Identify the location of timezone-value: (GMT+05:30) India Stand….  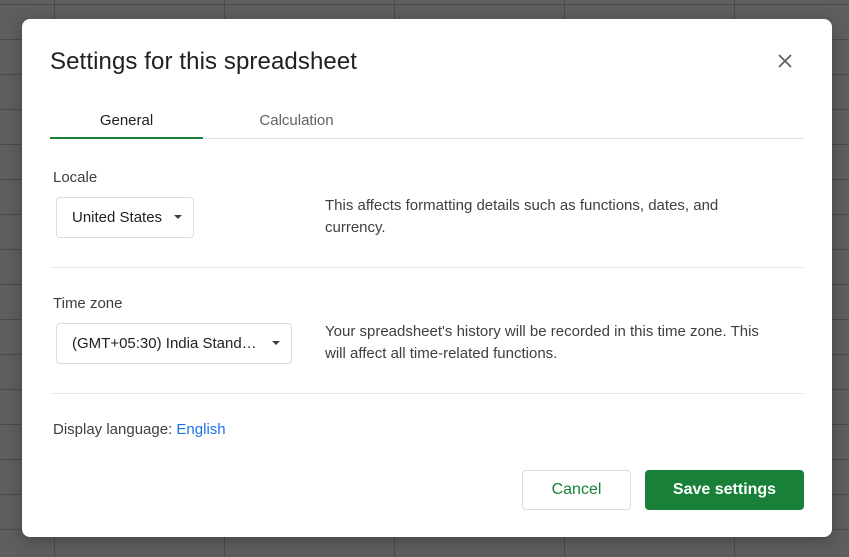
(164, 343).